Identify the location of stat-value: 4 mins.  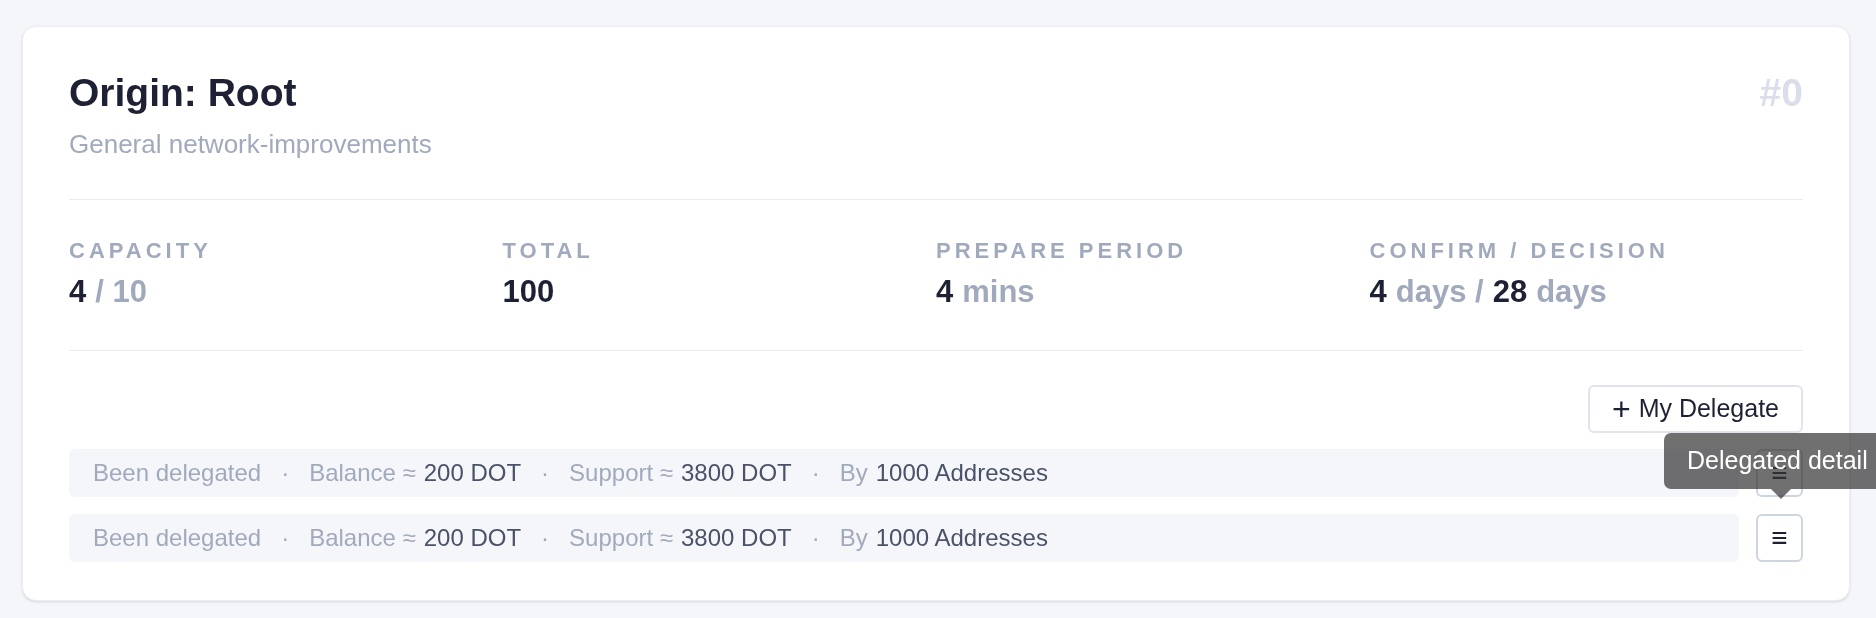
(986, 292).